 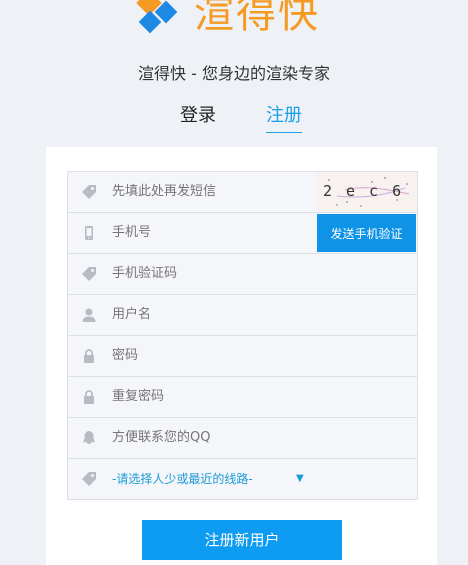 I want to click on send-sms-button: 发送手机验证, so click(x=366, y=233).